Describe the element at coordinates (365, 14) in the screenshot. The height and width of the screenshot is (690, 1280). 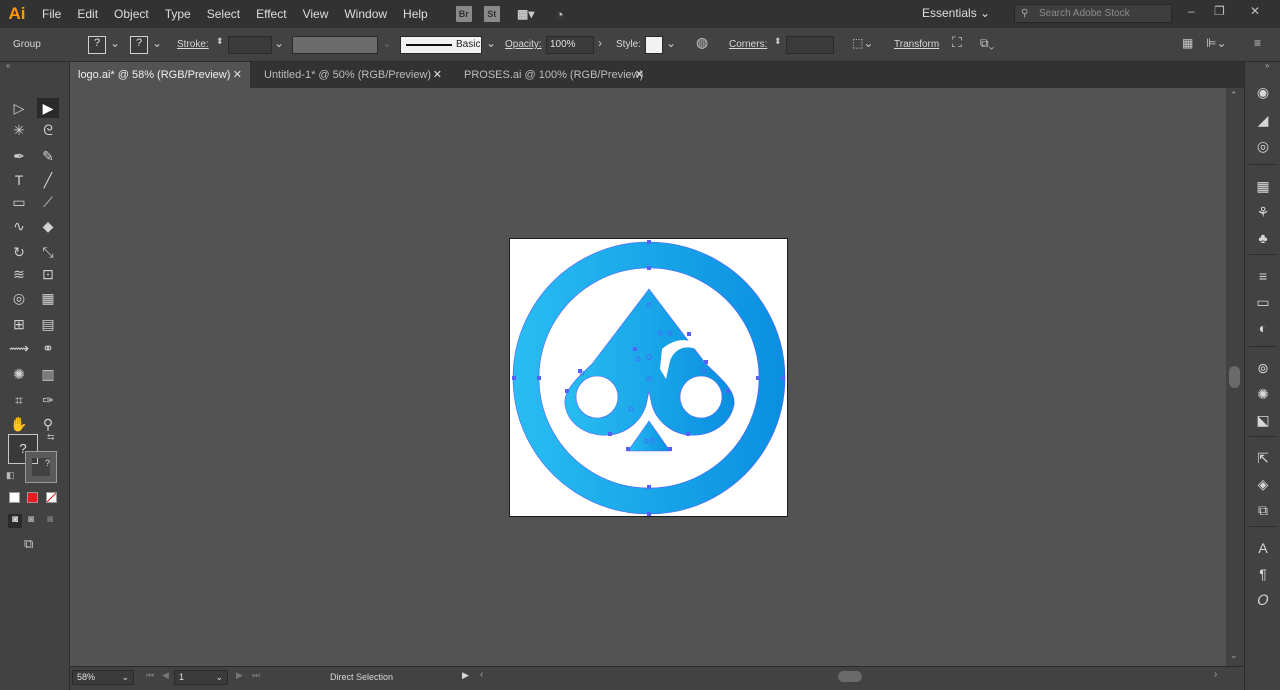
I see `menu-window: Window` at that location.